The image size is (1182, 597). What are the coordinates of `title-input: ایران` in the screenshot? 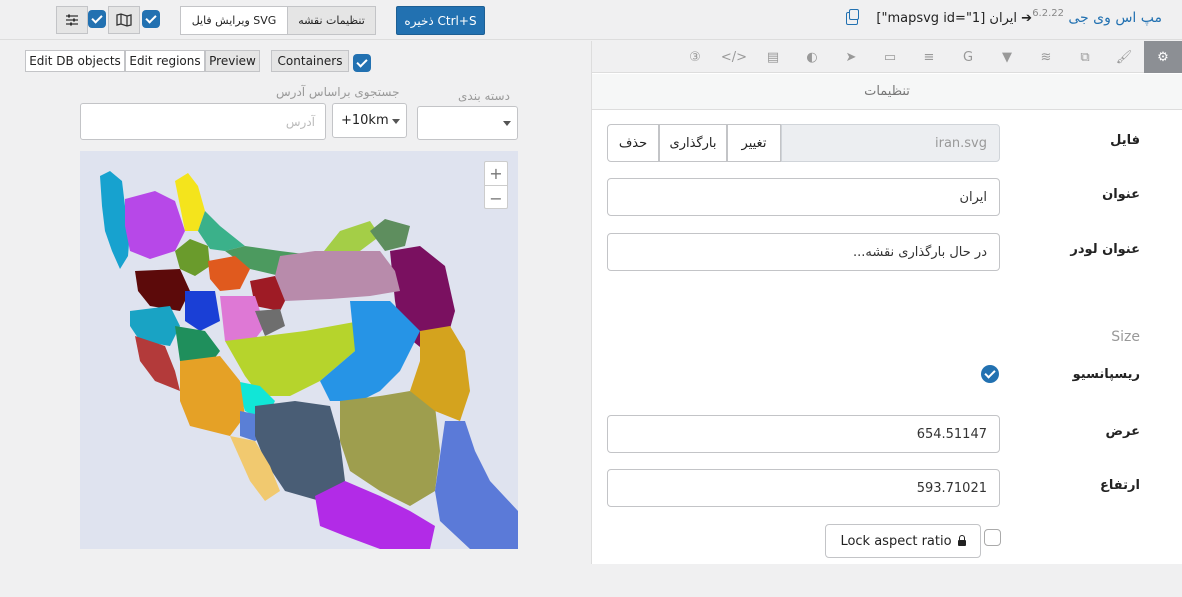 It's located at (803, 197).